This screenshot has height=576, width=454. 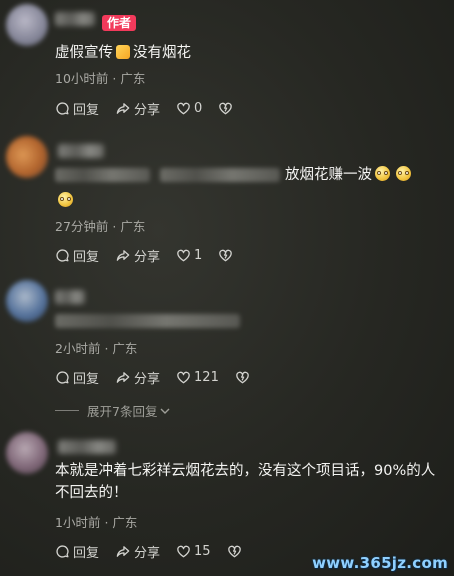 I want to click on comment-meta: 10小时前 · 广东, so click(x=100, y=77).